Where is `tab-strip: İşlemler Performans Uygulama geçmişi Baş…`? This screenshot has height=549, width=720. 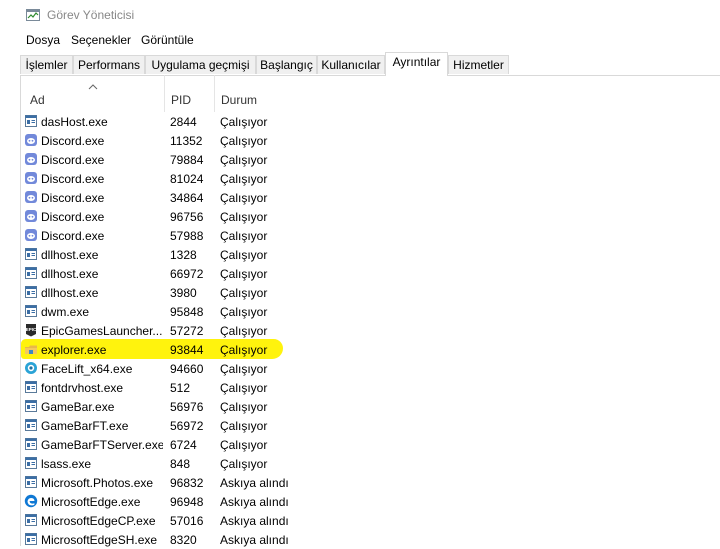 tab-strip: İşlemler Performans Uygulama geçmişi Baş… is located at coordinates (370, 64).